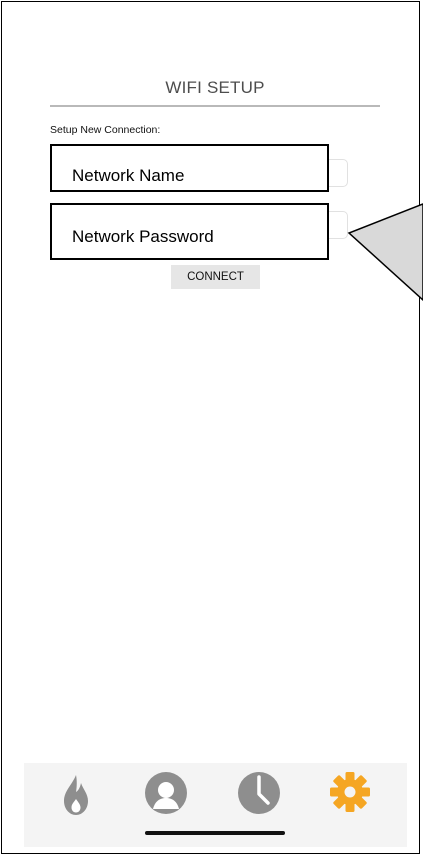  Describe the element at coordinates (143, 236) in the screenshot. I see `network-password-label-text: Network Password` at that location.